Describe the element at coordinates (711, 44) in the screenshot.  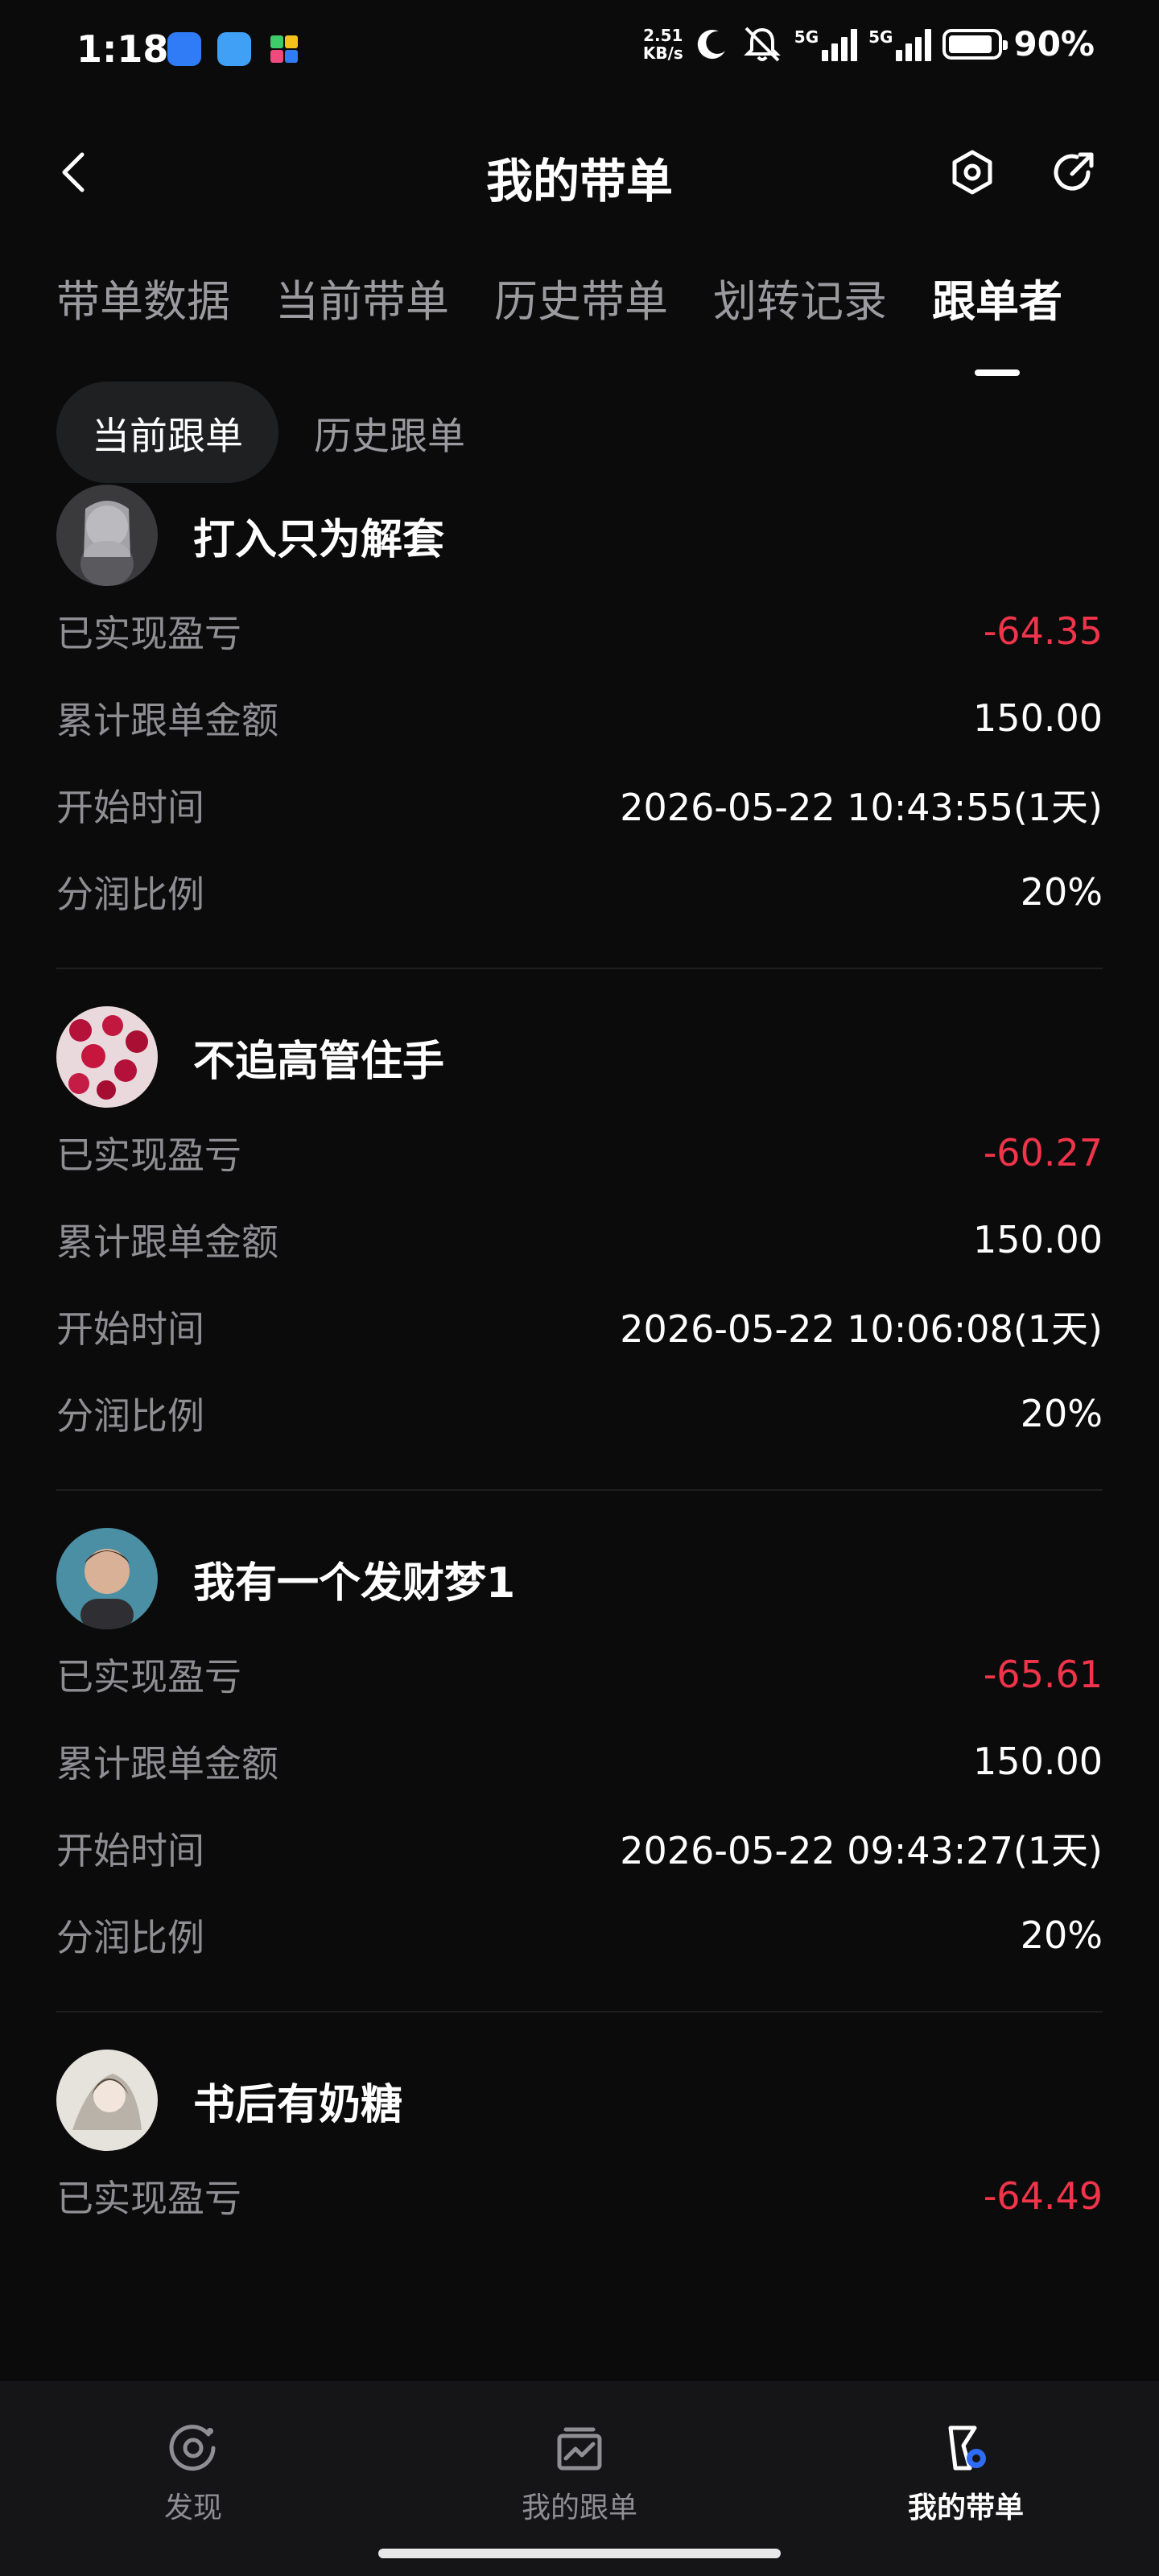
I see `moon-icon` at that location.